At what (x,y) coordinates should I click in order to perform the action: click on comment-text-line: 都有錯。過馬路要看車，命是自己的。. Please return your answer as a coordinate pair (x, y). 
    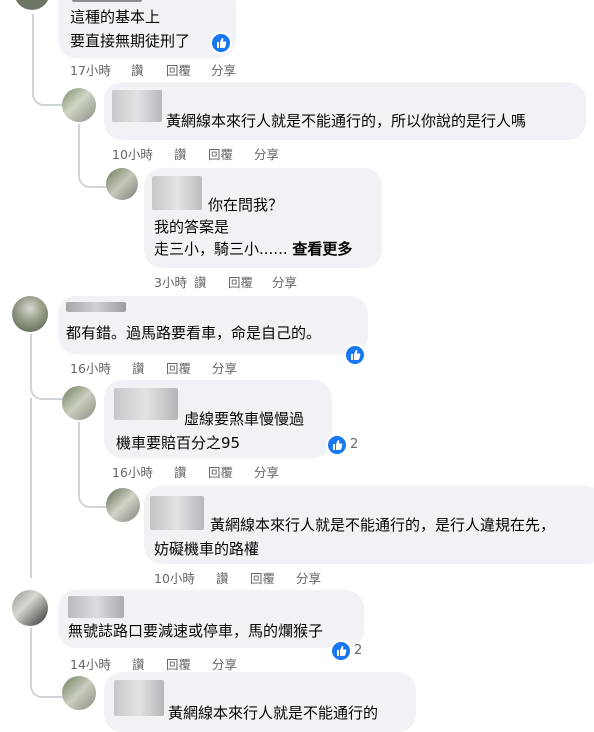
    Looking at the image, I should click on (194, 333).